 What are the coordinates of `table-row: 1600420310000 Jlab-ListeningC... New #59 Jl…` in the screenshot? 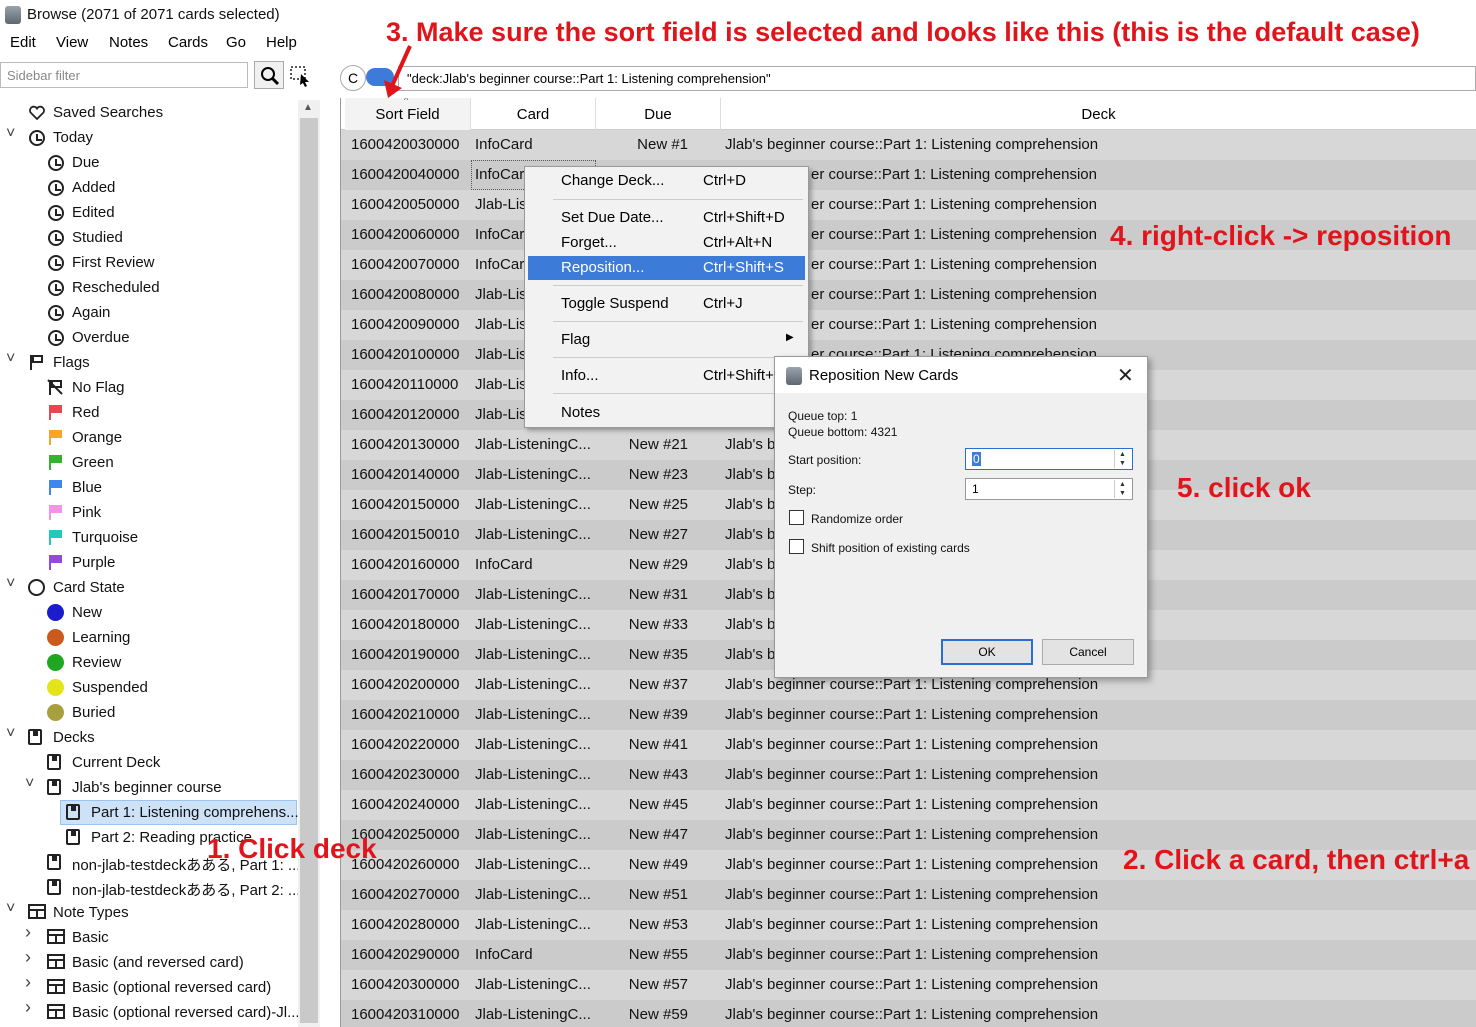 It's located at (908, 1013).